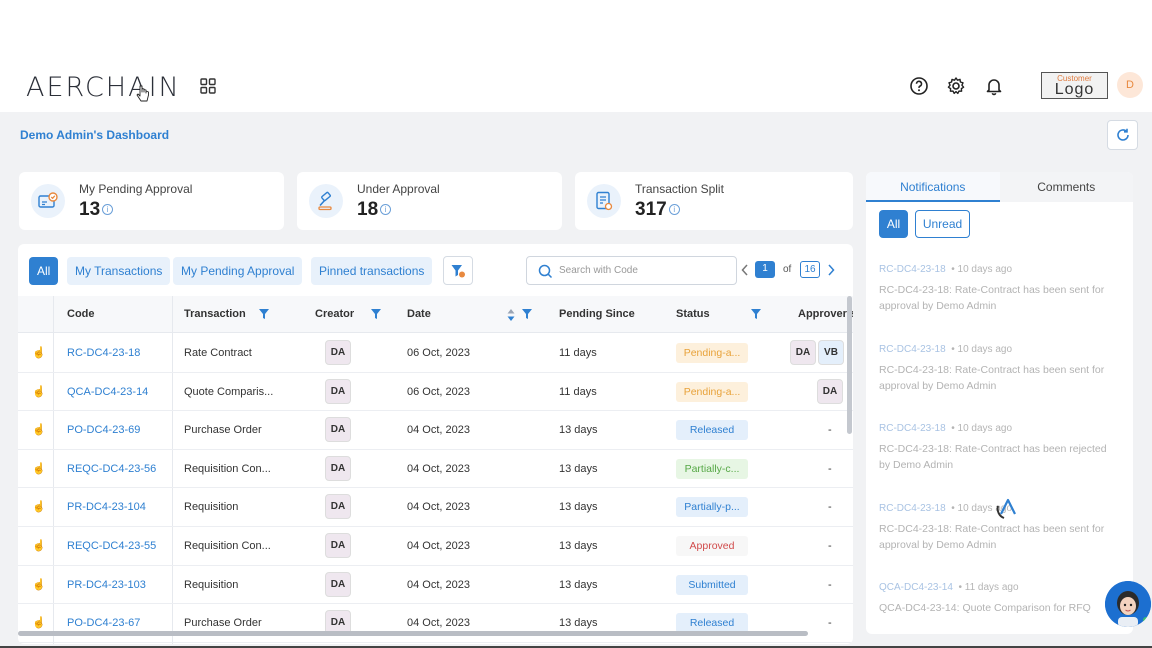  I want to click on approver-avatar: VB, so click(831, 352).